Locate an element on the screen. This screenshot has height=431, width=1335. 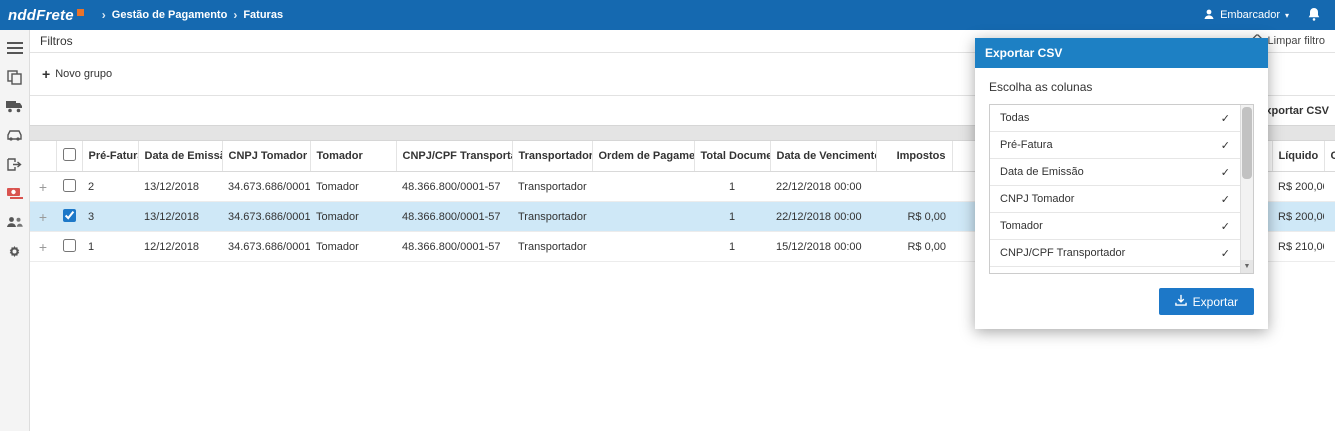
cell-total-documentos: 1 is located at coordinates (732, 186).